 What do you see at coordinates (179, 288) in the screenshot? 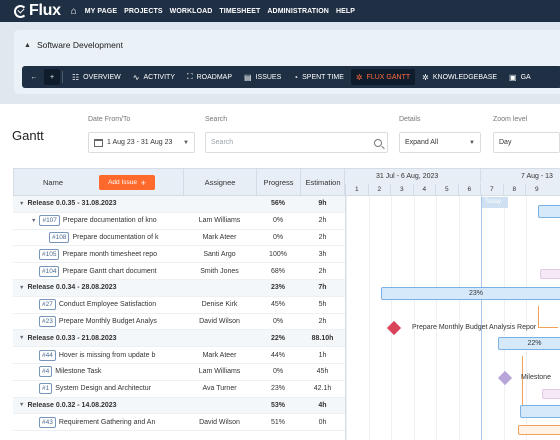
I see `release-row: ▼ Release 0.0.34 - 28.08.2023 23% 7h` at bounding box center [179, 288].